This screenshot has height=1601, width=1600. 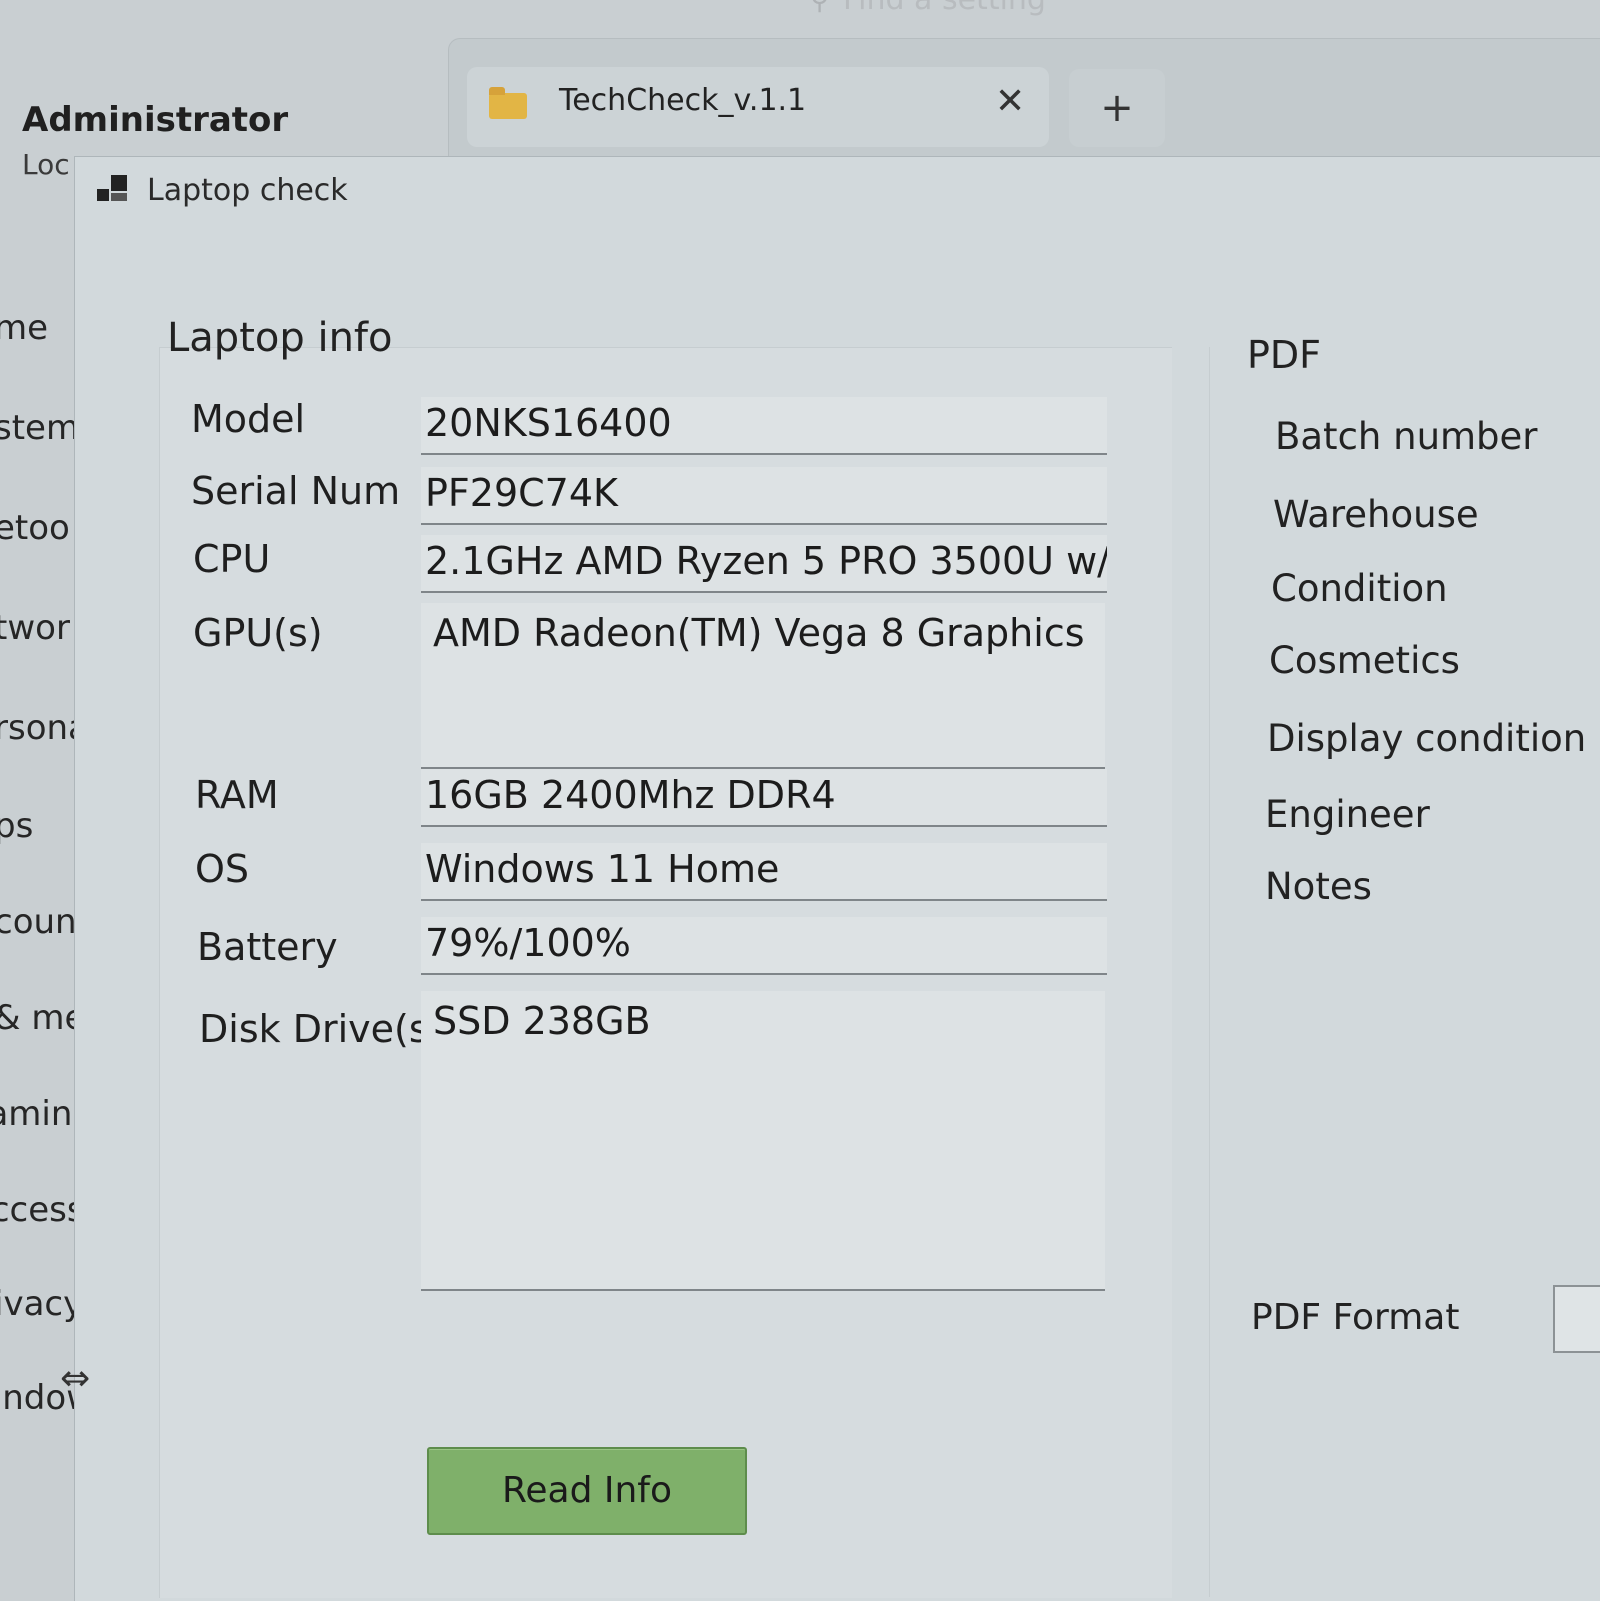 What do you see at coordinates (296, 491) in the screenshot?
I see `serial-label: Serial Num` at bounding box center [296, 491].